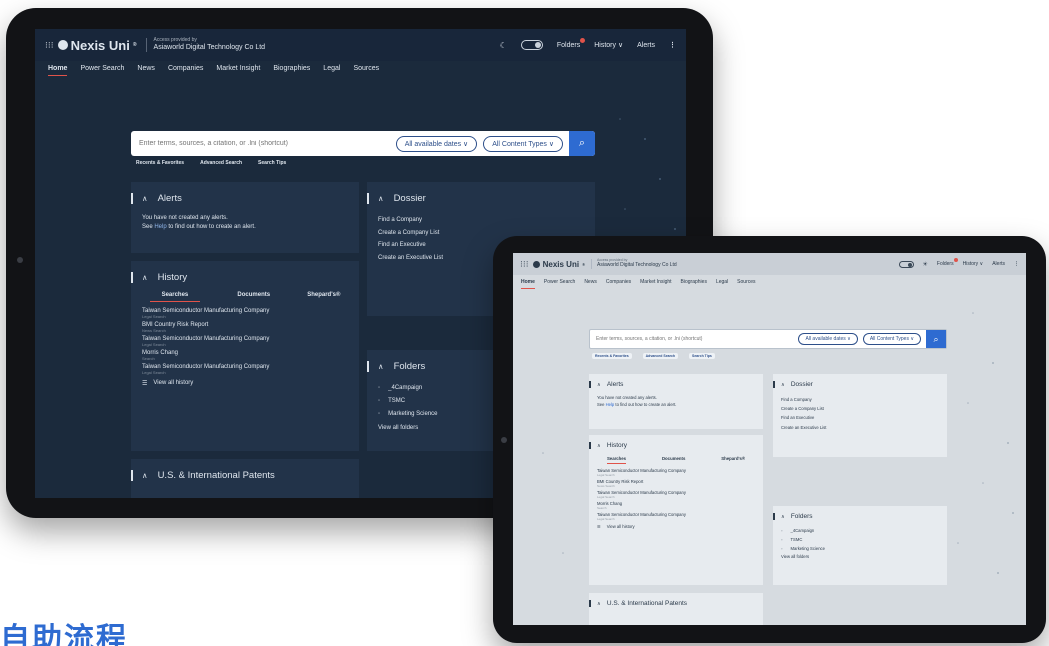 This screenshot has height=646, width=1049. Describe the element at coordinates (782, 530) in the screenshot. I see `folder-icon: ▫` at that location.